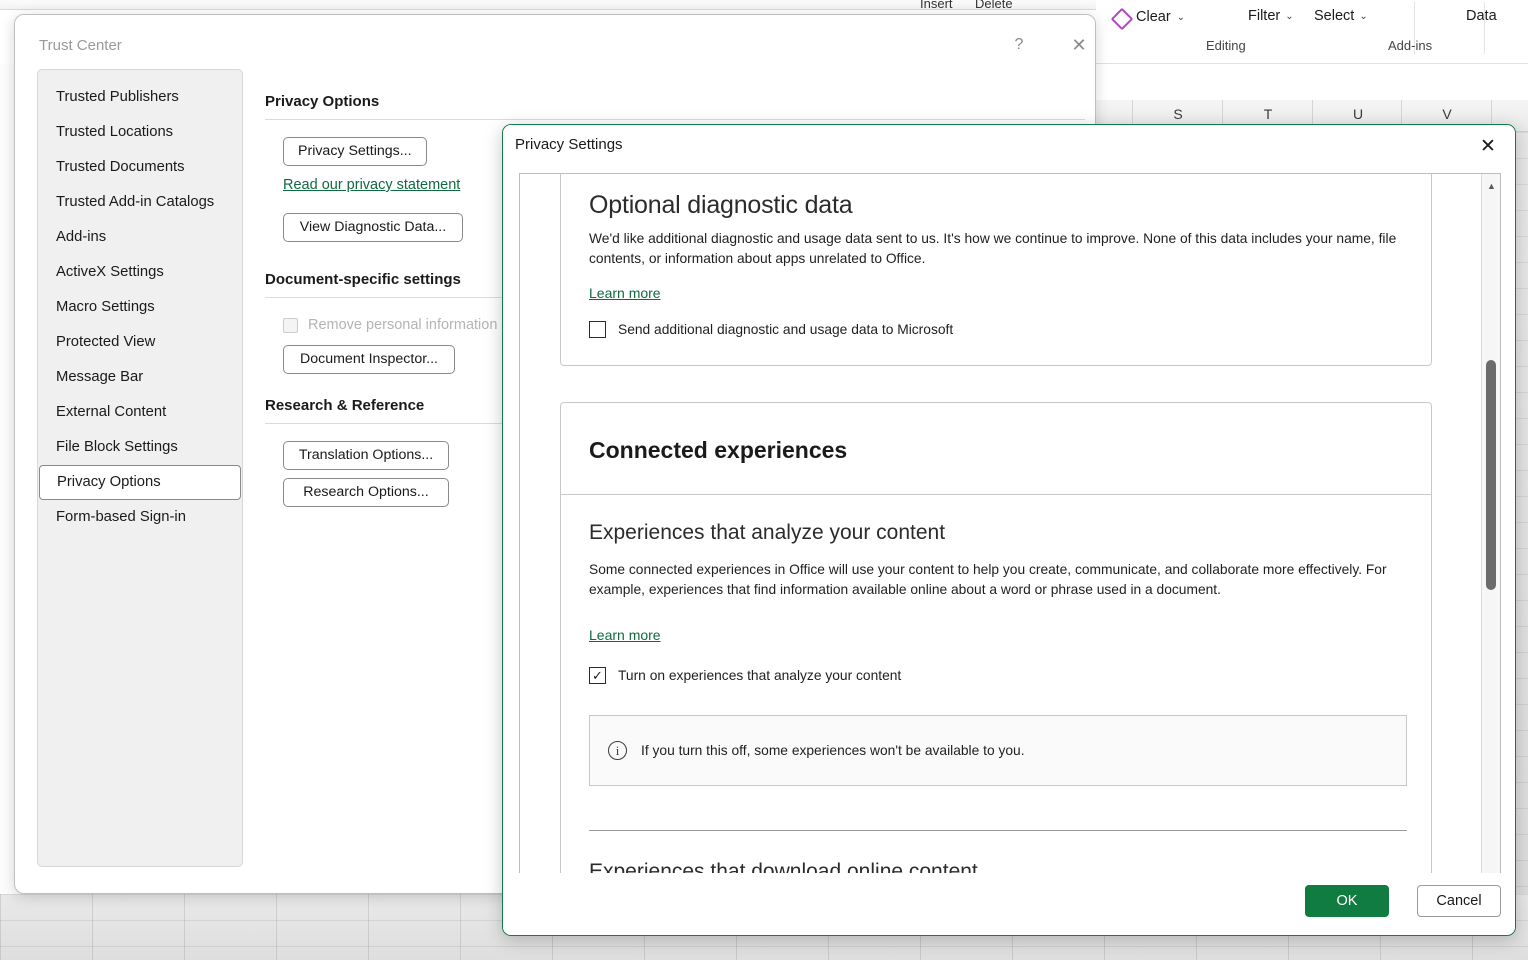 This screenshot has height=960, width=1528. I want to click on sidebar-item-trusted-publishers: Trusted Publishers, so click(140, 97).